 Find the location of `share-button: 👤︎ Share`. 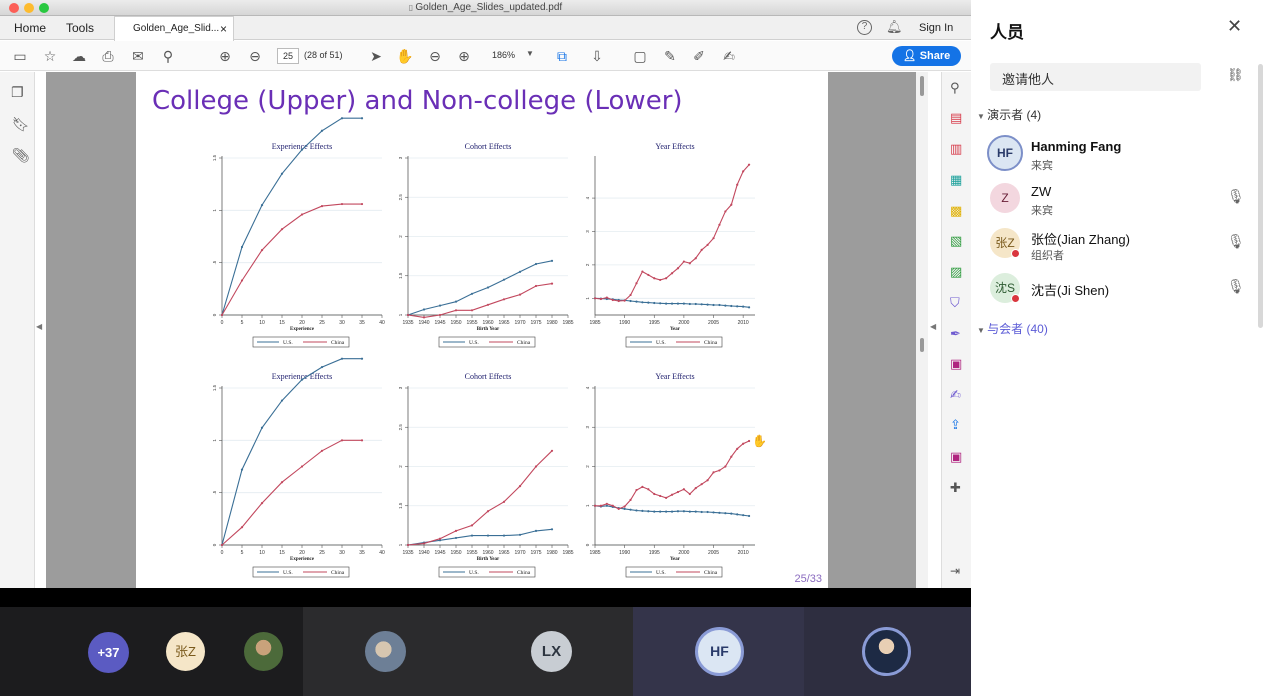

share-button: 👤︎ Share is located at coordinates (926, 56).